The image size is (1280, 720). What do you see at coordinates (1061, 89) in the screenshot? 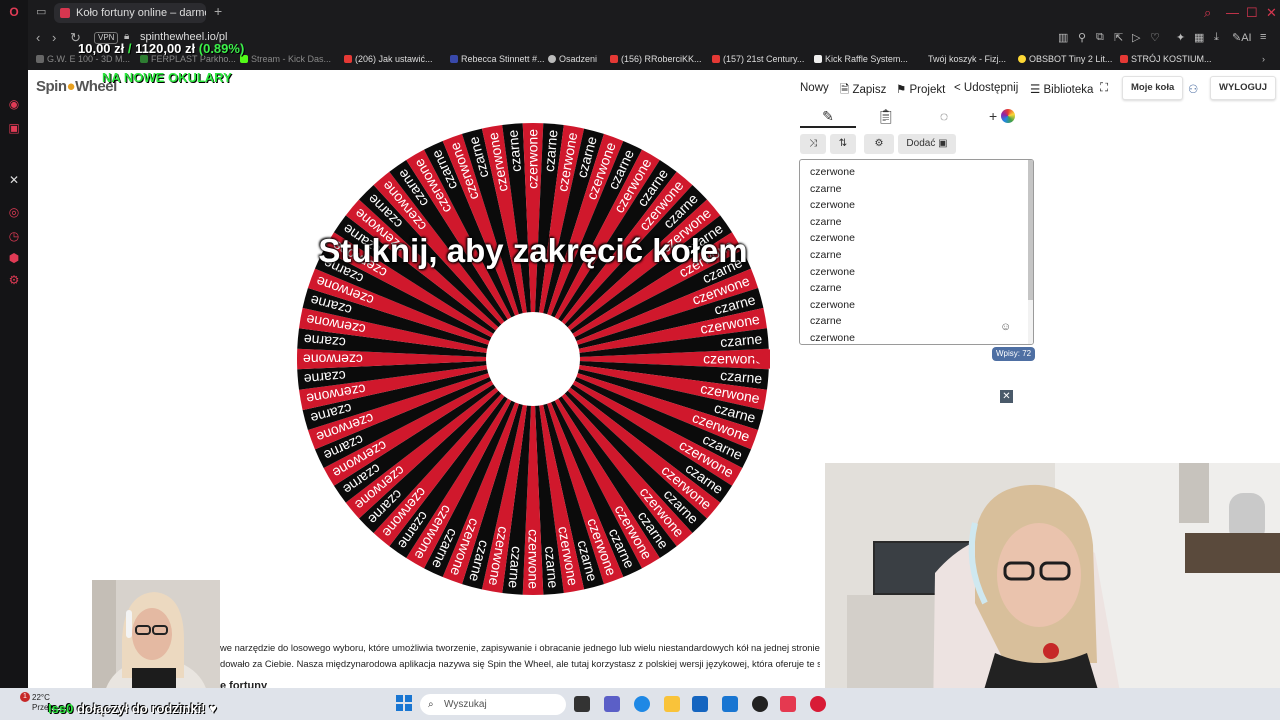
I see `library-button: ☰ Biblioteka` at bounding box center [1061, 89].